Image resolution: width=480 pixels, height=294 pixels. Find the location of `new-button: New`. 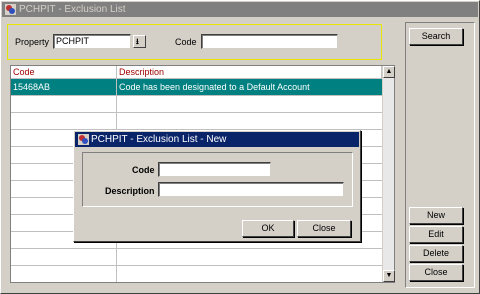

new-button: New is located at coordinates (436, 215).